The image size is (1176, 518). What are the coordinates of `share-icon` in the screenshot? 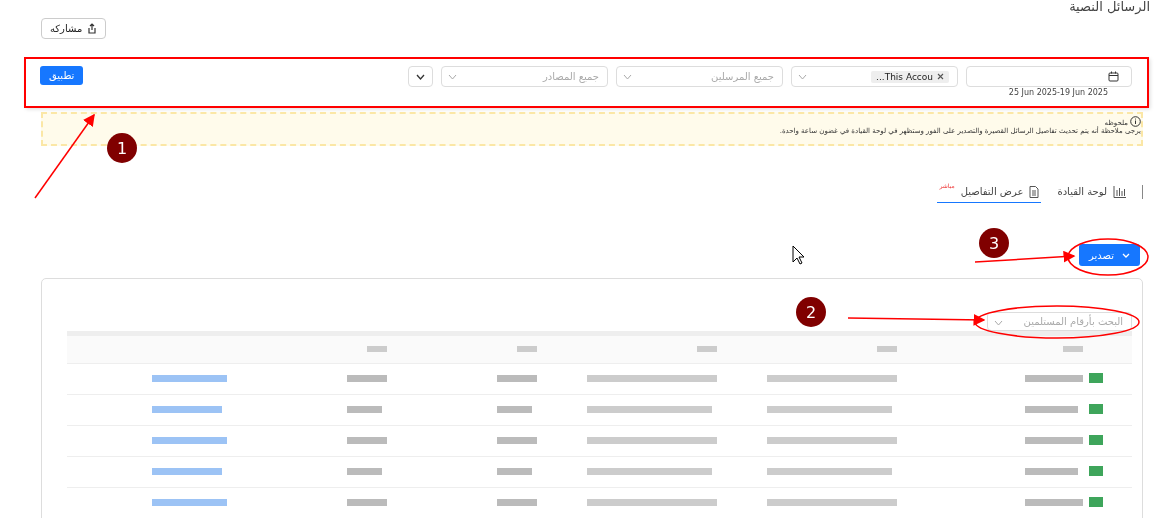 It's located at (92, 28).